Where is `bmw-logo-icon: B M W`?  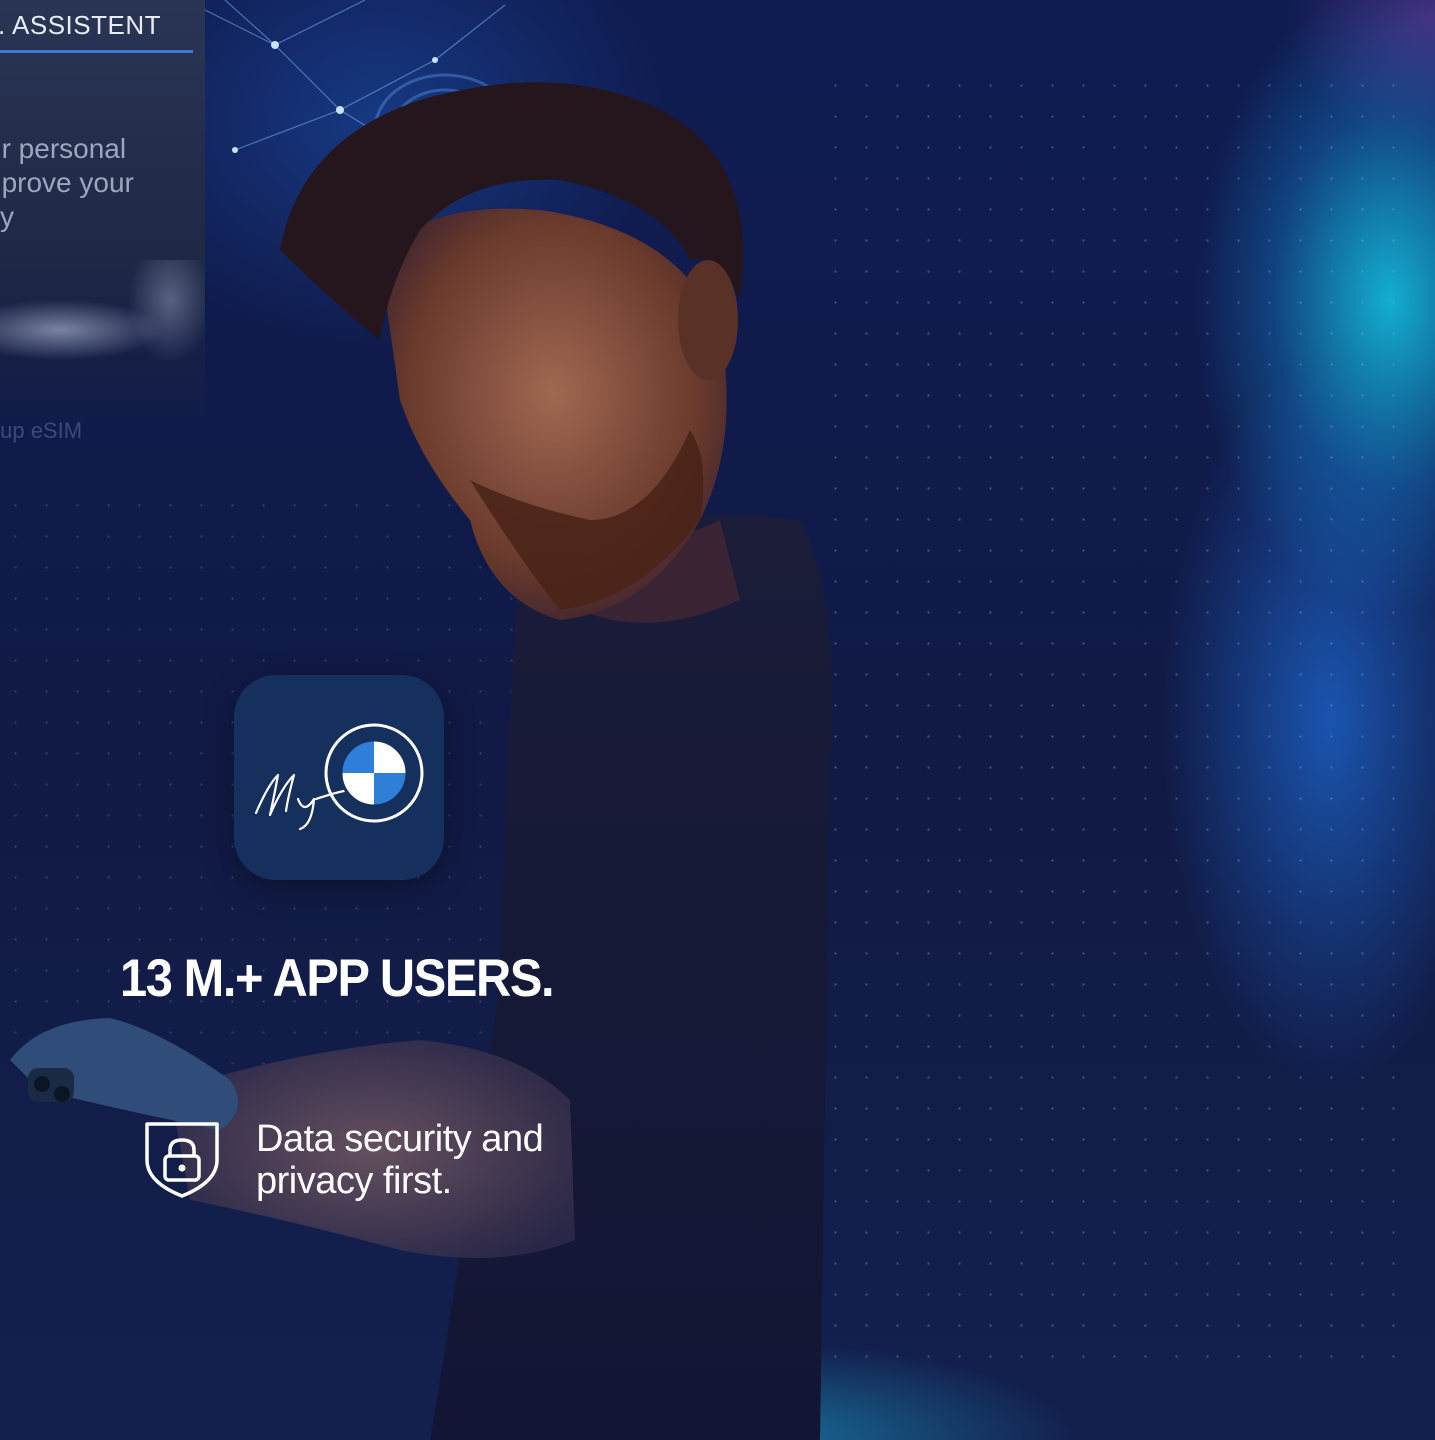
bmw-logo-icon: B M W is located at coordinates (339, 777).